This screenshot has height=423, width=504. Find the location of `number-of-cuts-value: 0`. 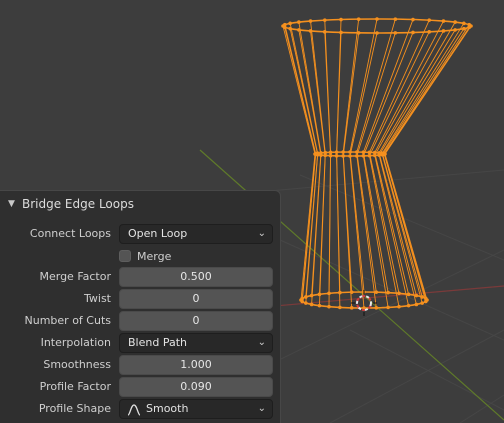

number-of-cuts-value: 0 is located at coordinates (196, 320).